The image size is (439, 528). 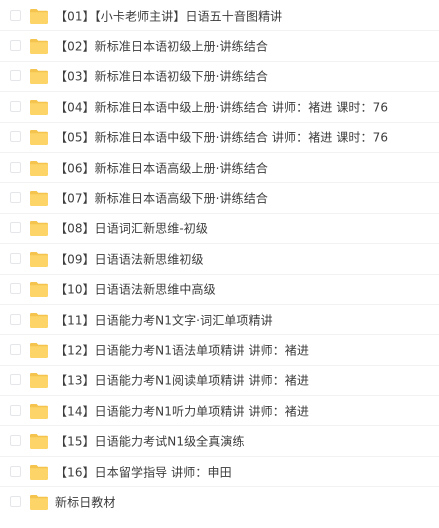 What do you see at coordinates (161, 198) in the screenshot?
I see `file-name-link: 【07】新标准日本语高级下册·讲练结合` at bounding box center [161, 198].